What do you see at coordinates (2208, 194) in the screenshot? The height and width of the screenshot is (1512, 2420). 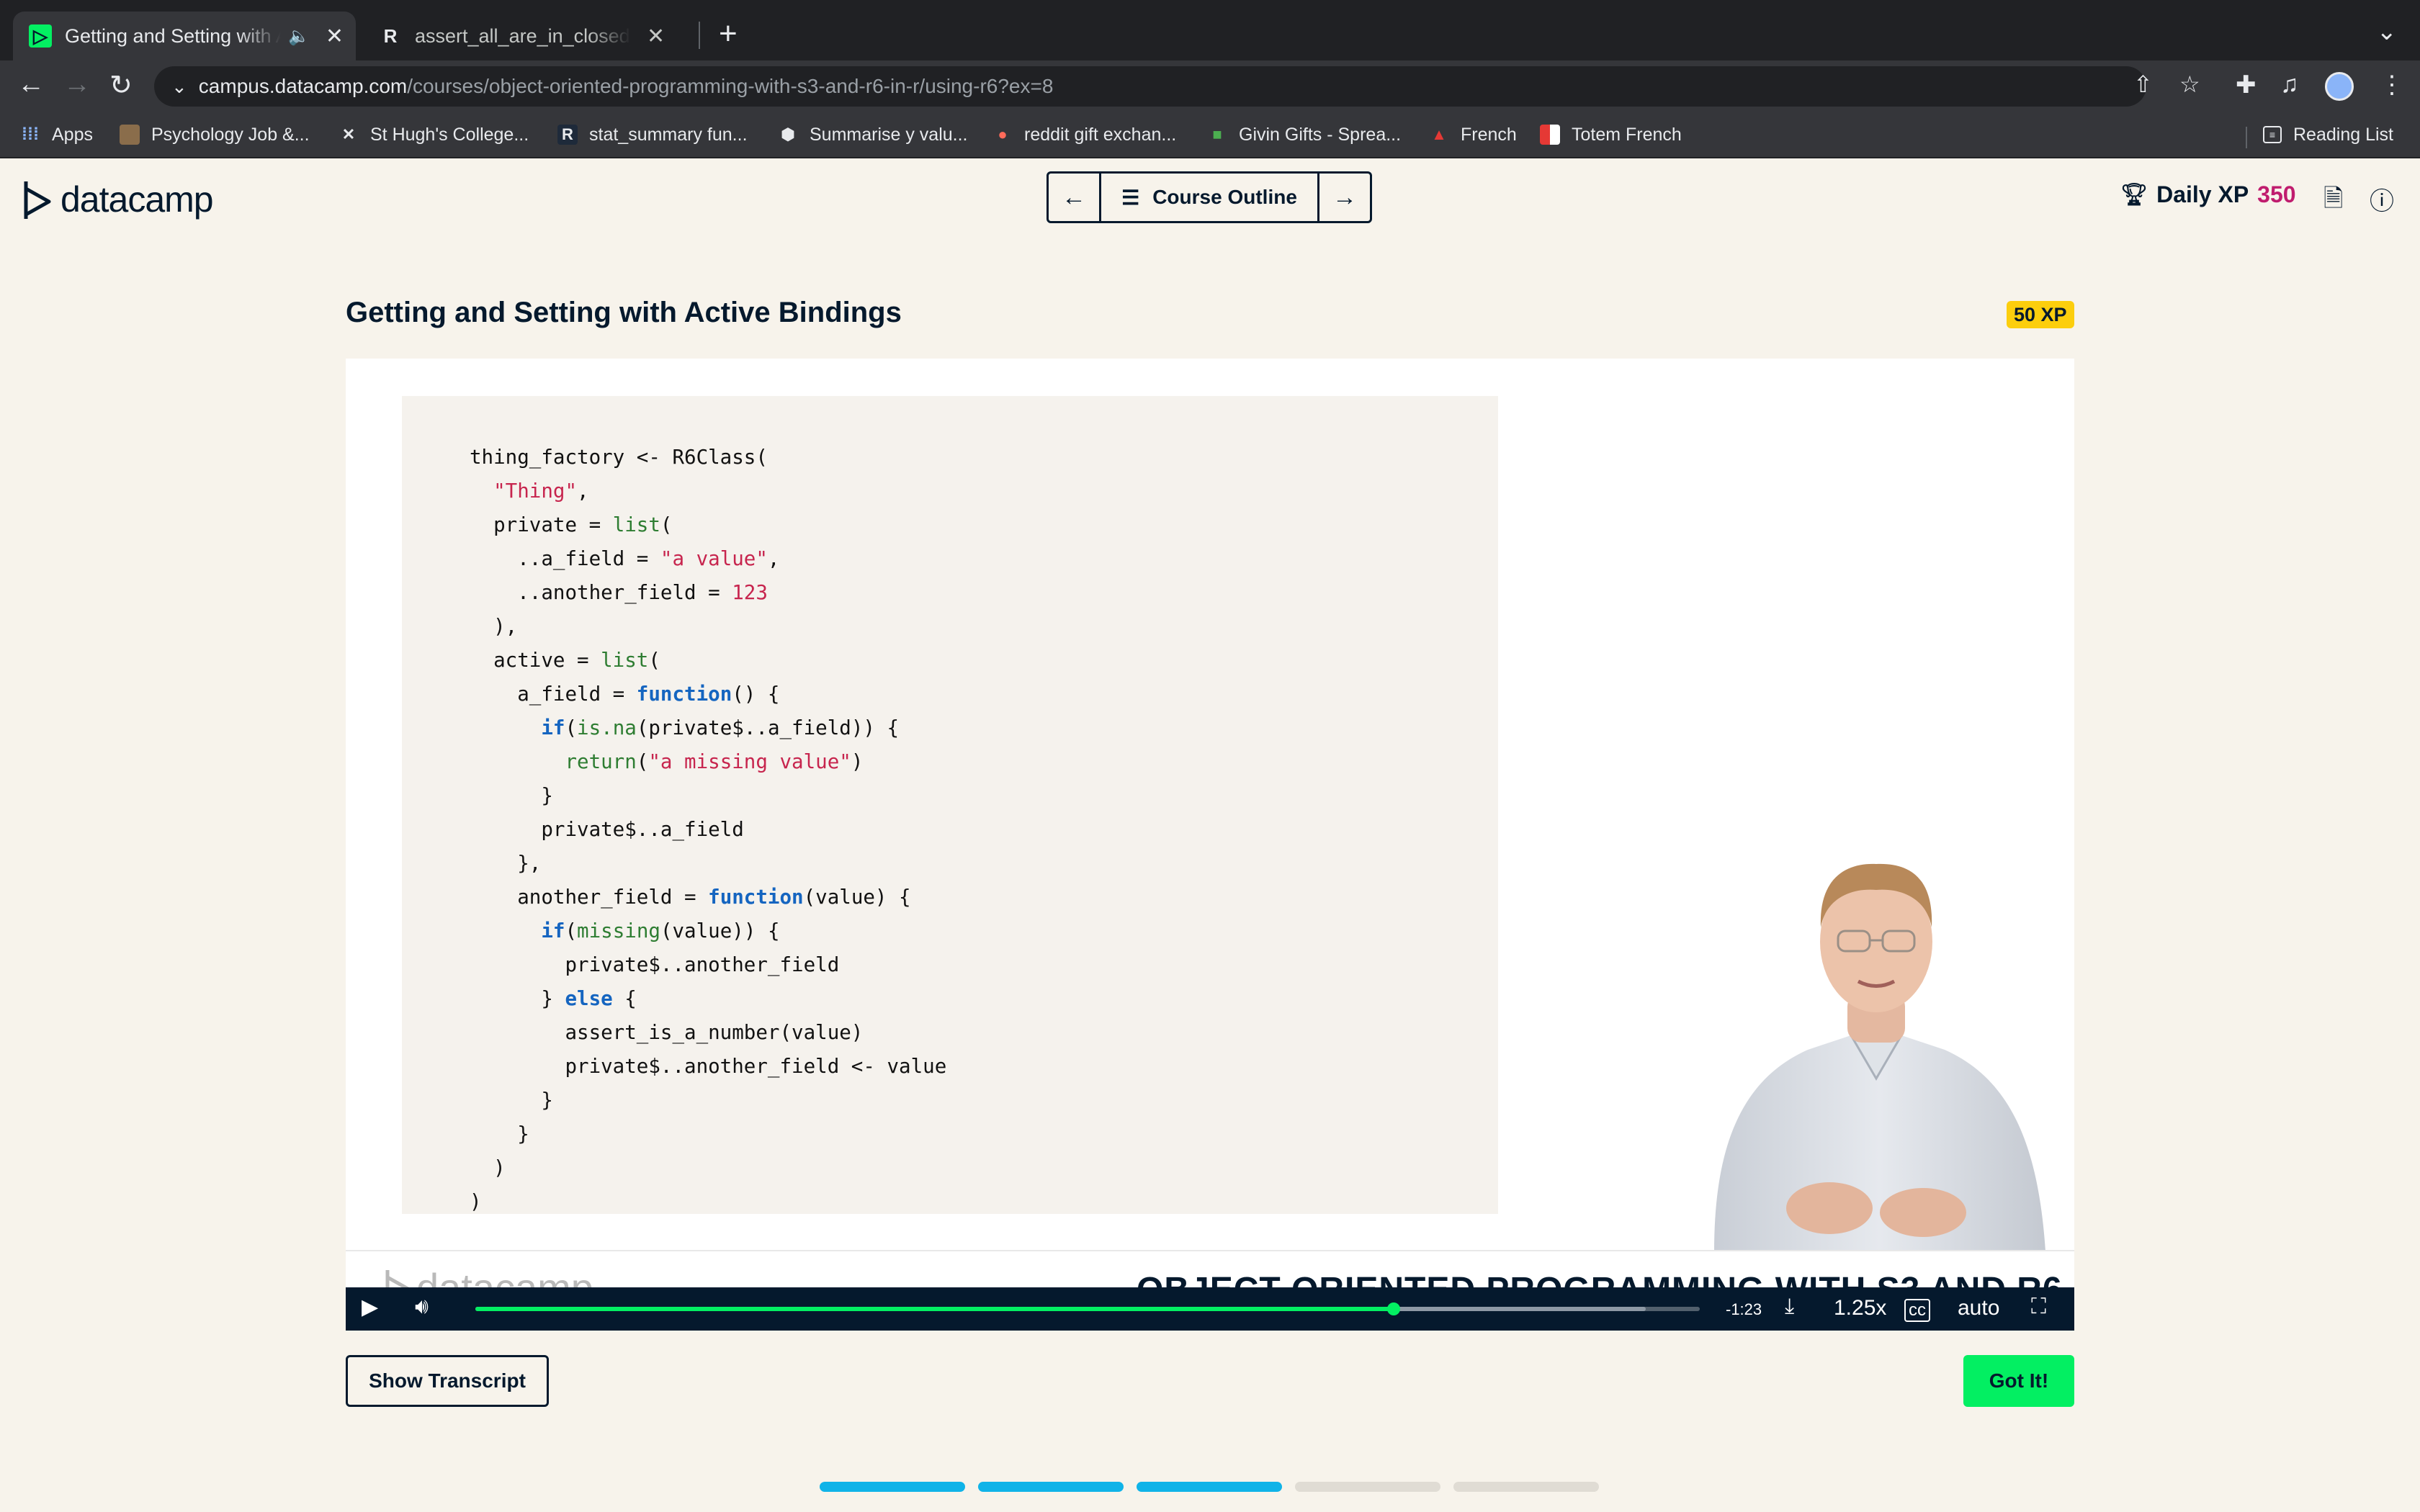 I see `daily-xp: 🏆︎ Daily XP 350` at bounding box center [2208, 194].